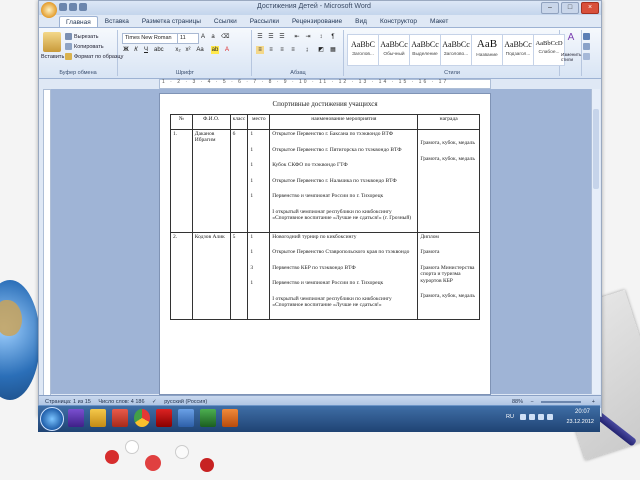  What do you see at coordinates (596, 149) in the screenshot?
I see `scrollbar-thumb` at bounding box center [596, 149].